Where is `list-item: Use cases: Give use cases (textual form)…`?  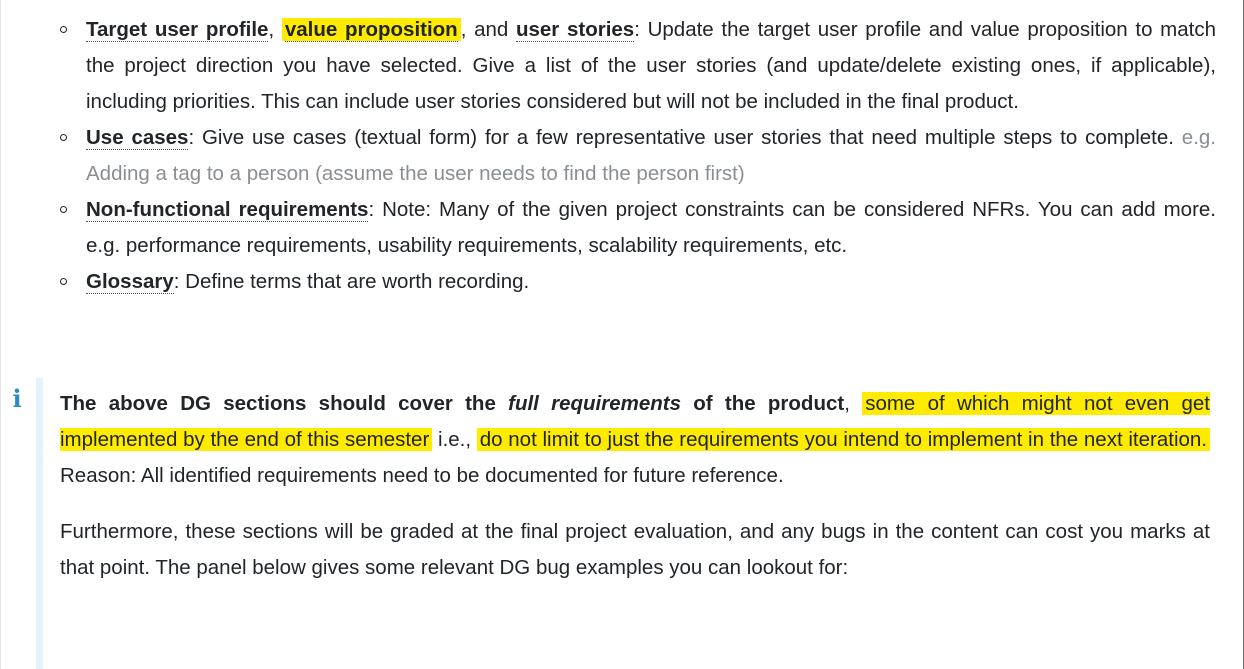
list-item: Use cases: Give use cases (textual form)… is located at coordinates (636, 156).